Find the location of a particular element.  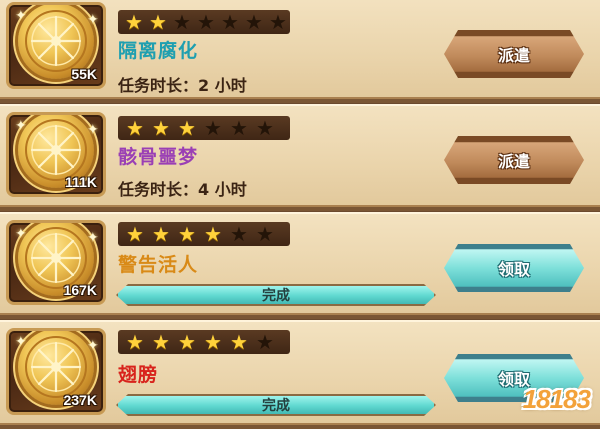

reward-amount: 55K is located at coordinates (84, 74).